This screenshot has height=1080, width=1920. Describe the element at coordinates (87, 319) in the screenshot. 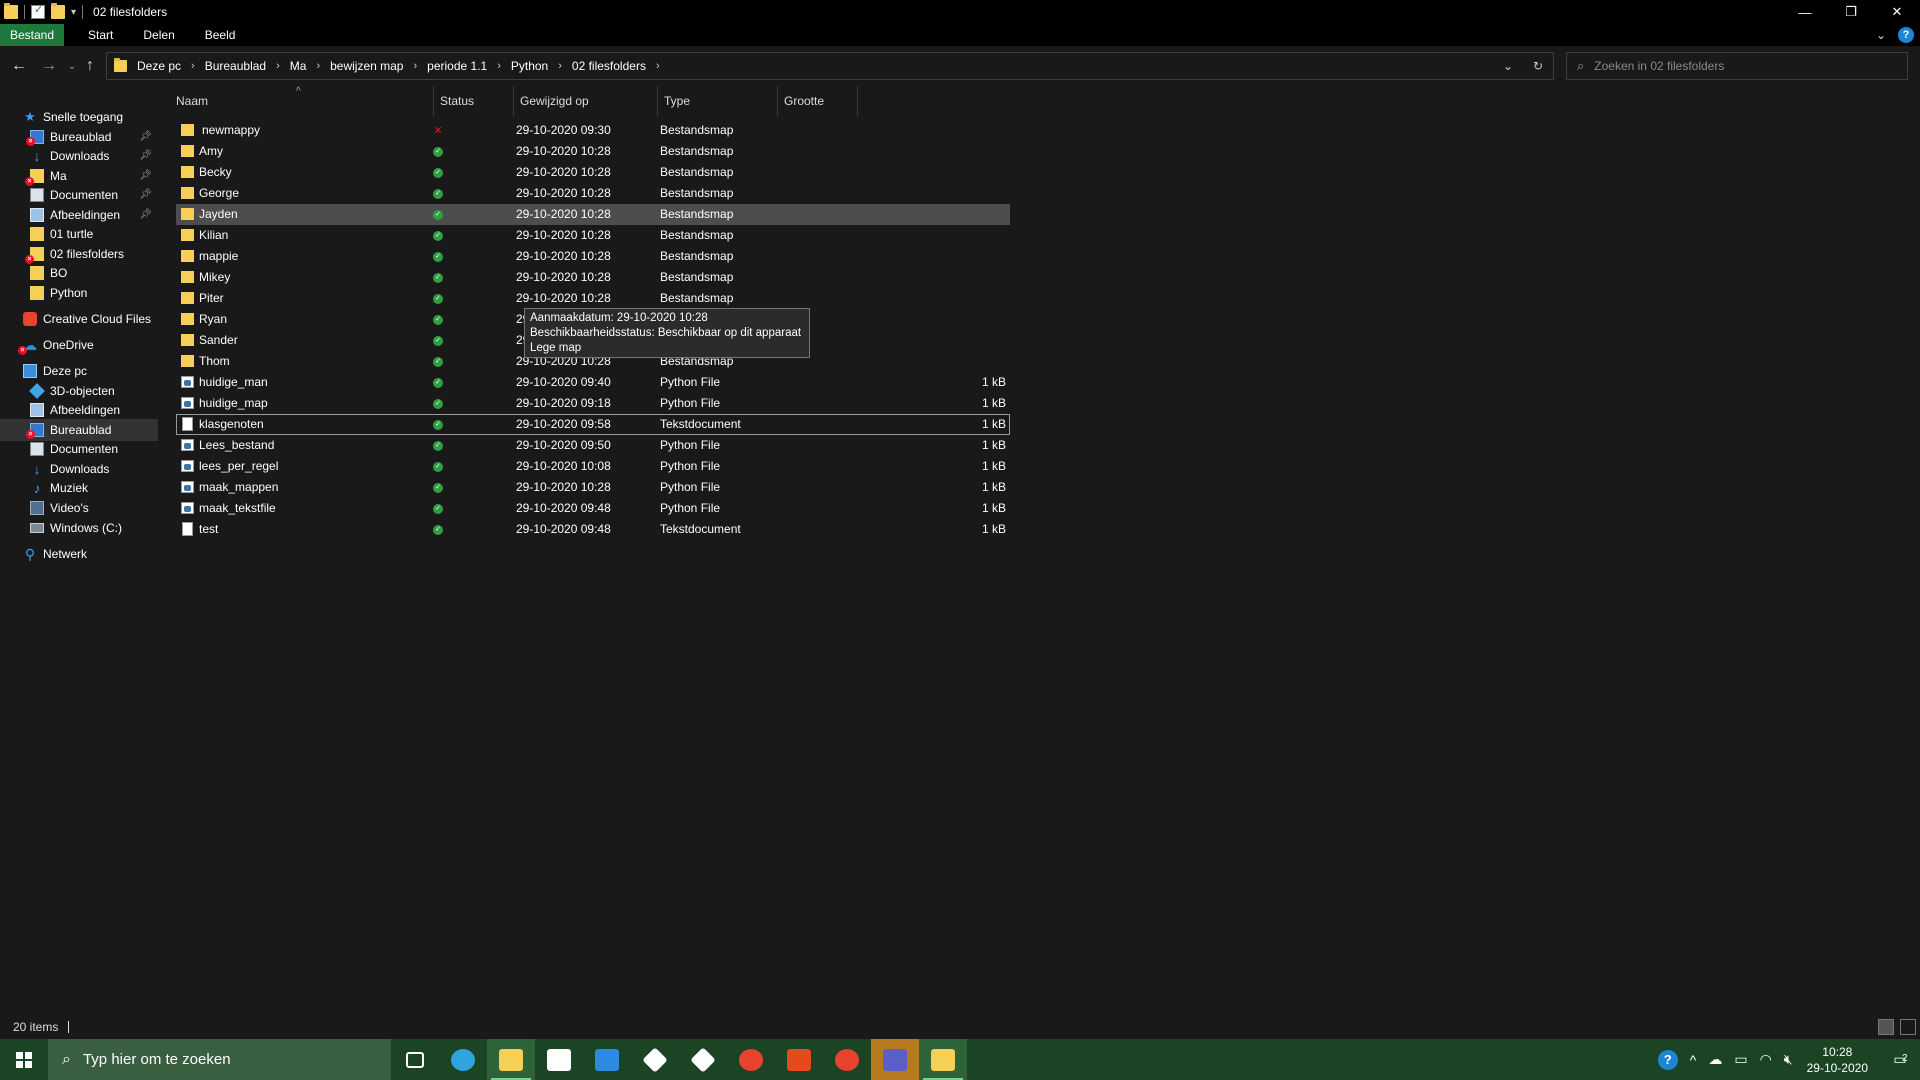

I see `nav-item: Creative Cloud Files` at that location.